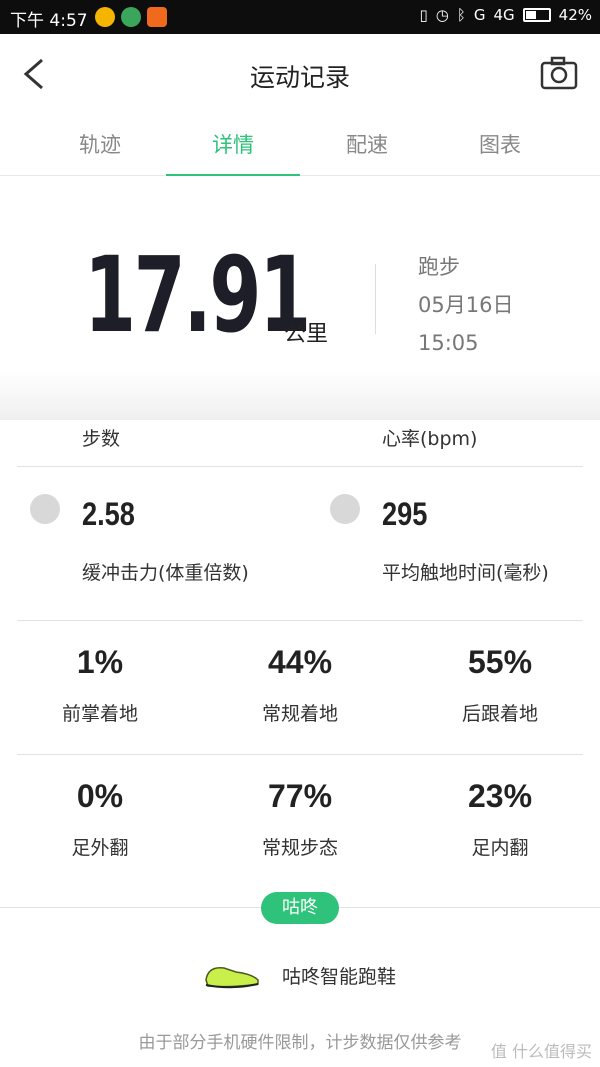 The width and height of the screenshot is (600, 1067). What do you see at coordinates (300, 796) in the screenshot?
I see `neutral-gait-value: 77%` at bounding box center [300, 796].